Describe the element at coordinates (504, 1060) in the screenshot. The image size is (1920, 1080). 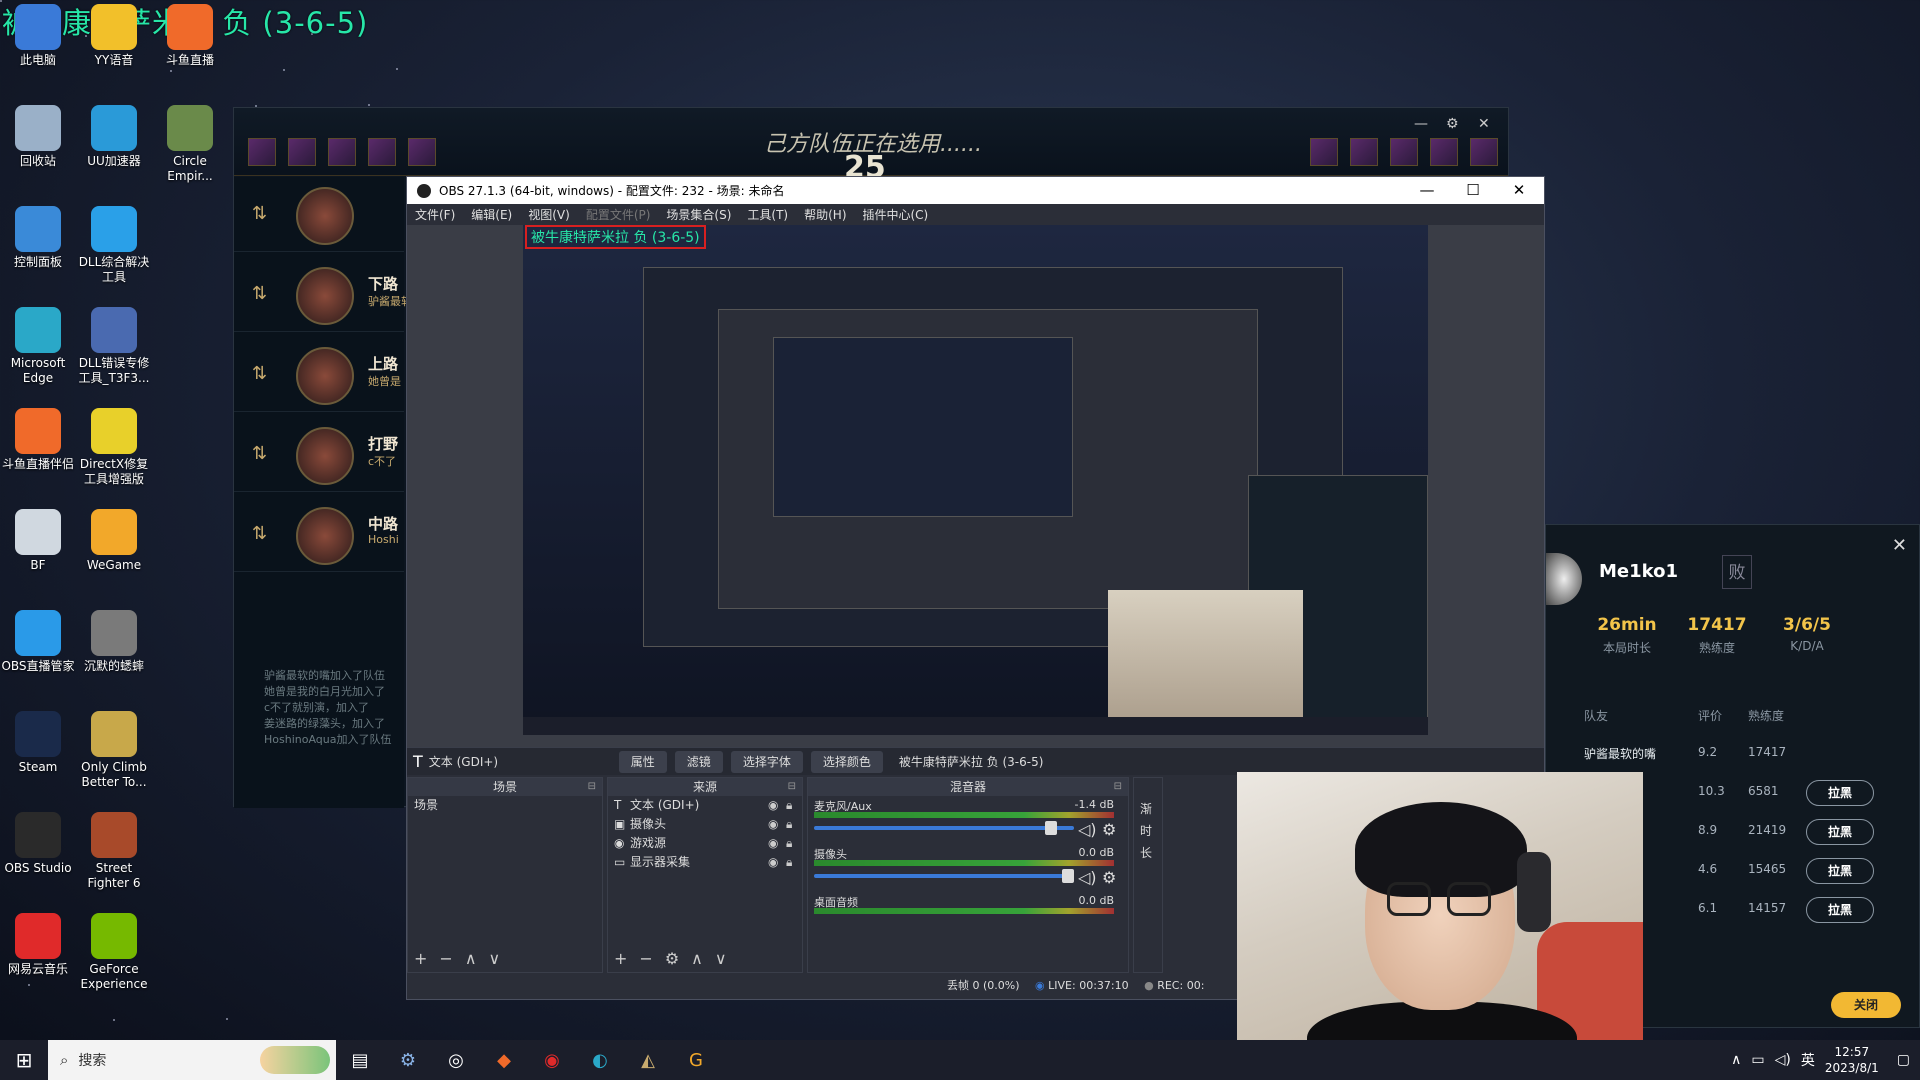
I see `taskbar-douyu-icon: ◆` at that location.